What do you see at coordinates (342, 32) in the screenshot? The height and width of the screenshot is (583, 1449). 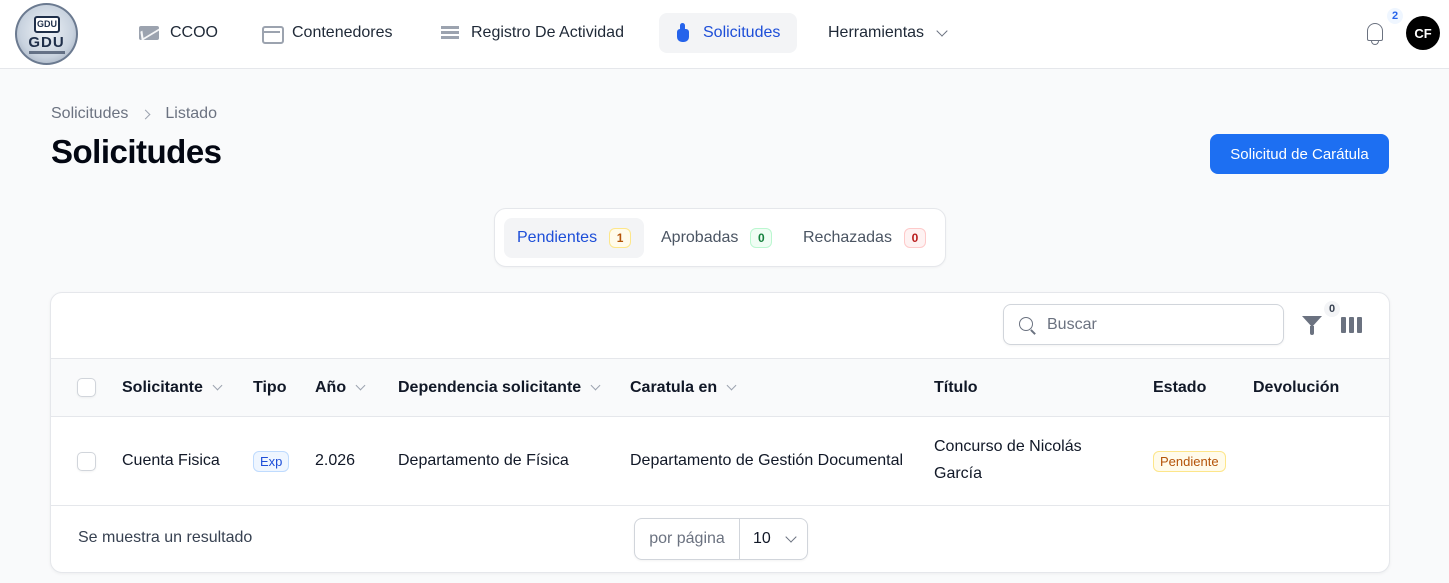 I see `nav-item-label: Contenedores` at bounding box center [342, 32].